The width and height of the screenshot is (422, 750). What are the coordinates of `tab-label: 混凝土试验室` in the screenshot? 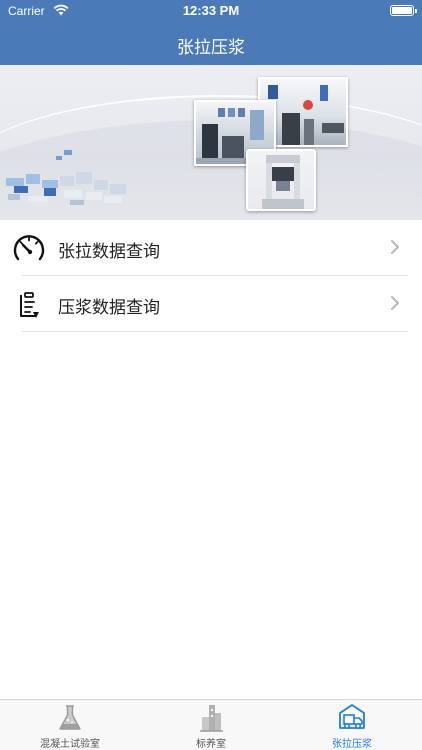 It's located at (70, 744).